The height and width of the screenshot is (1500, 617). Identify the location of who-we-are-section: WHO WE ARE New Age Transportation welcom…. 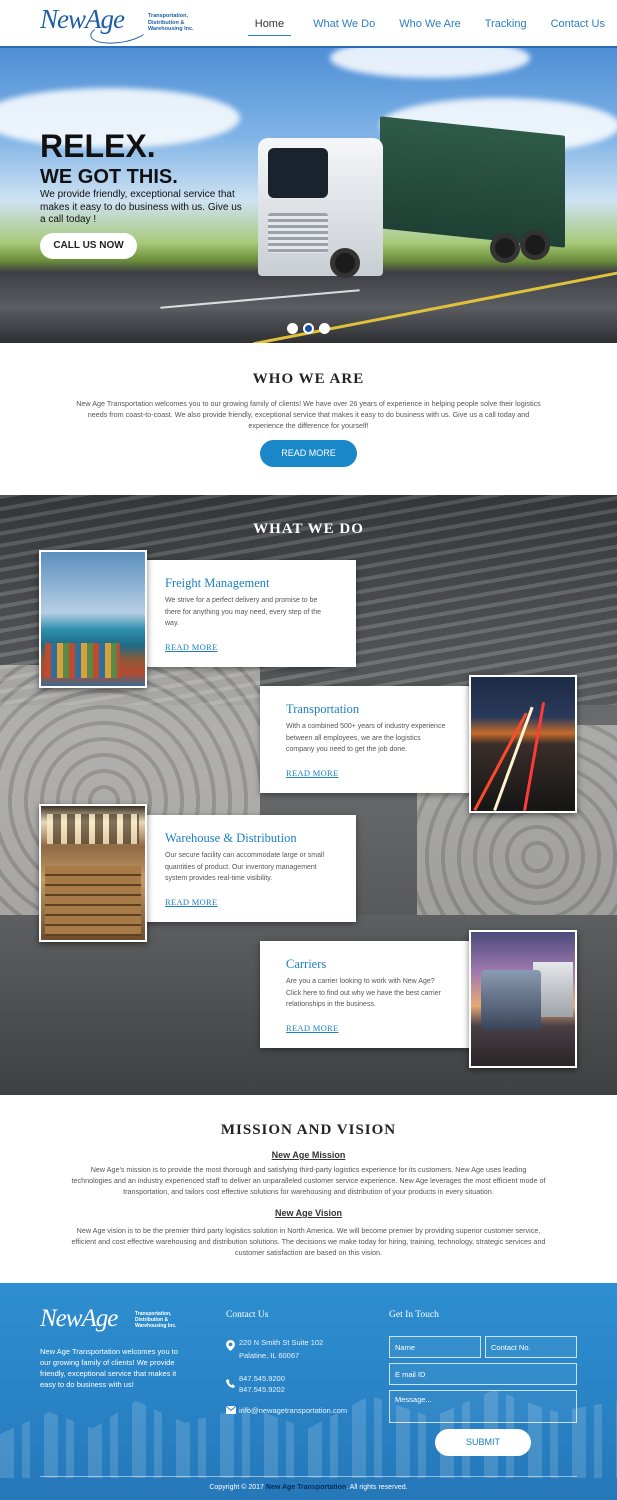
(308, 419).